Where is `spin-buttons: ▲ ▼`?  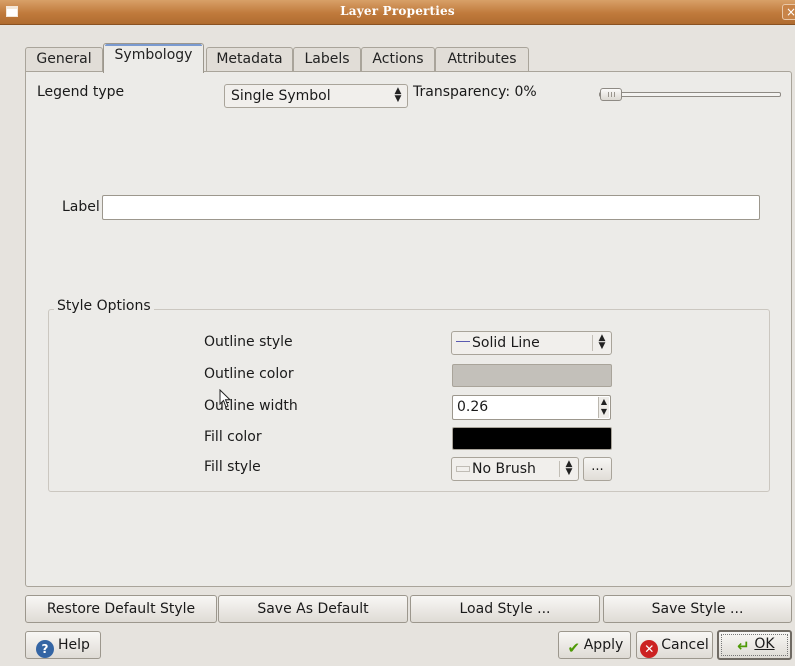 spin-buttons: ▲ ▼ is located at coordinates (603, 407).